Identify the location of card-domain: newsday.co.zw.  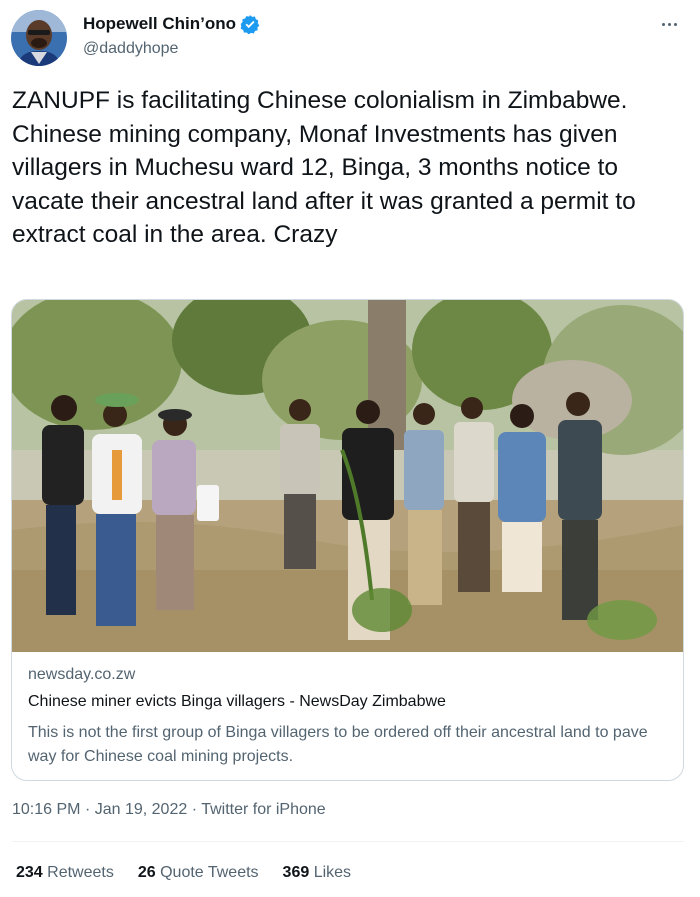
(82, 674).